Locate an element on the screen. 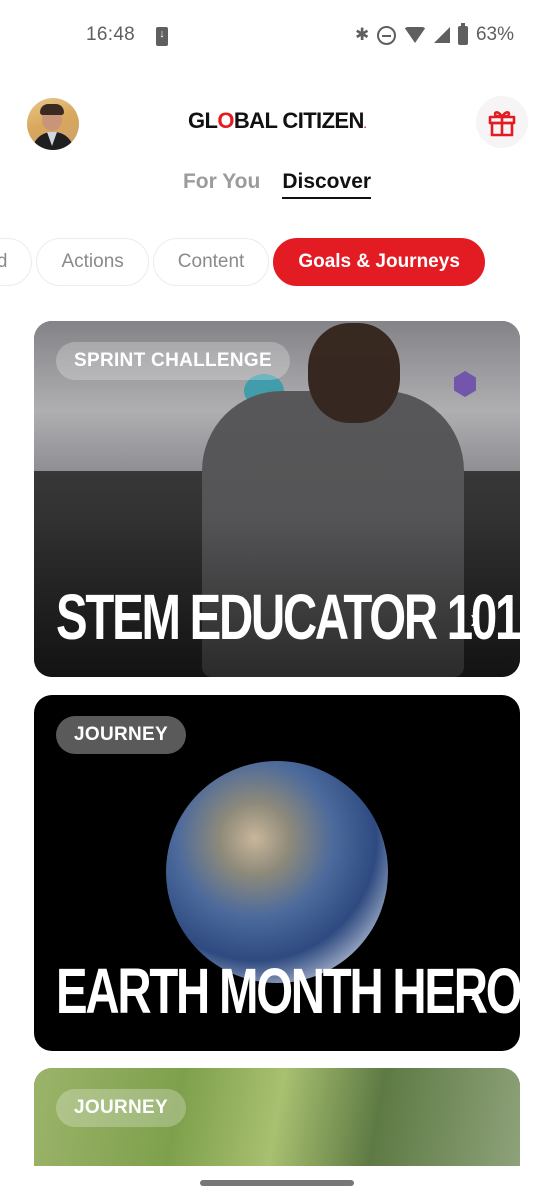 This screenshot has width=554, height=1200. global-citizen-logo: GLOBAL CITIZEN. is located at coordinates (277, 121).